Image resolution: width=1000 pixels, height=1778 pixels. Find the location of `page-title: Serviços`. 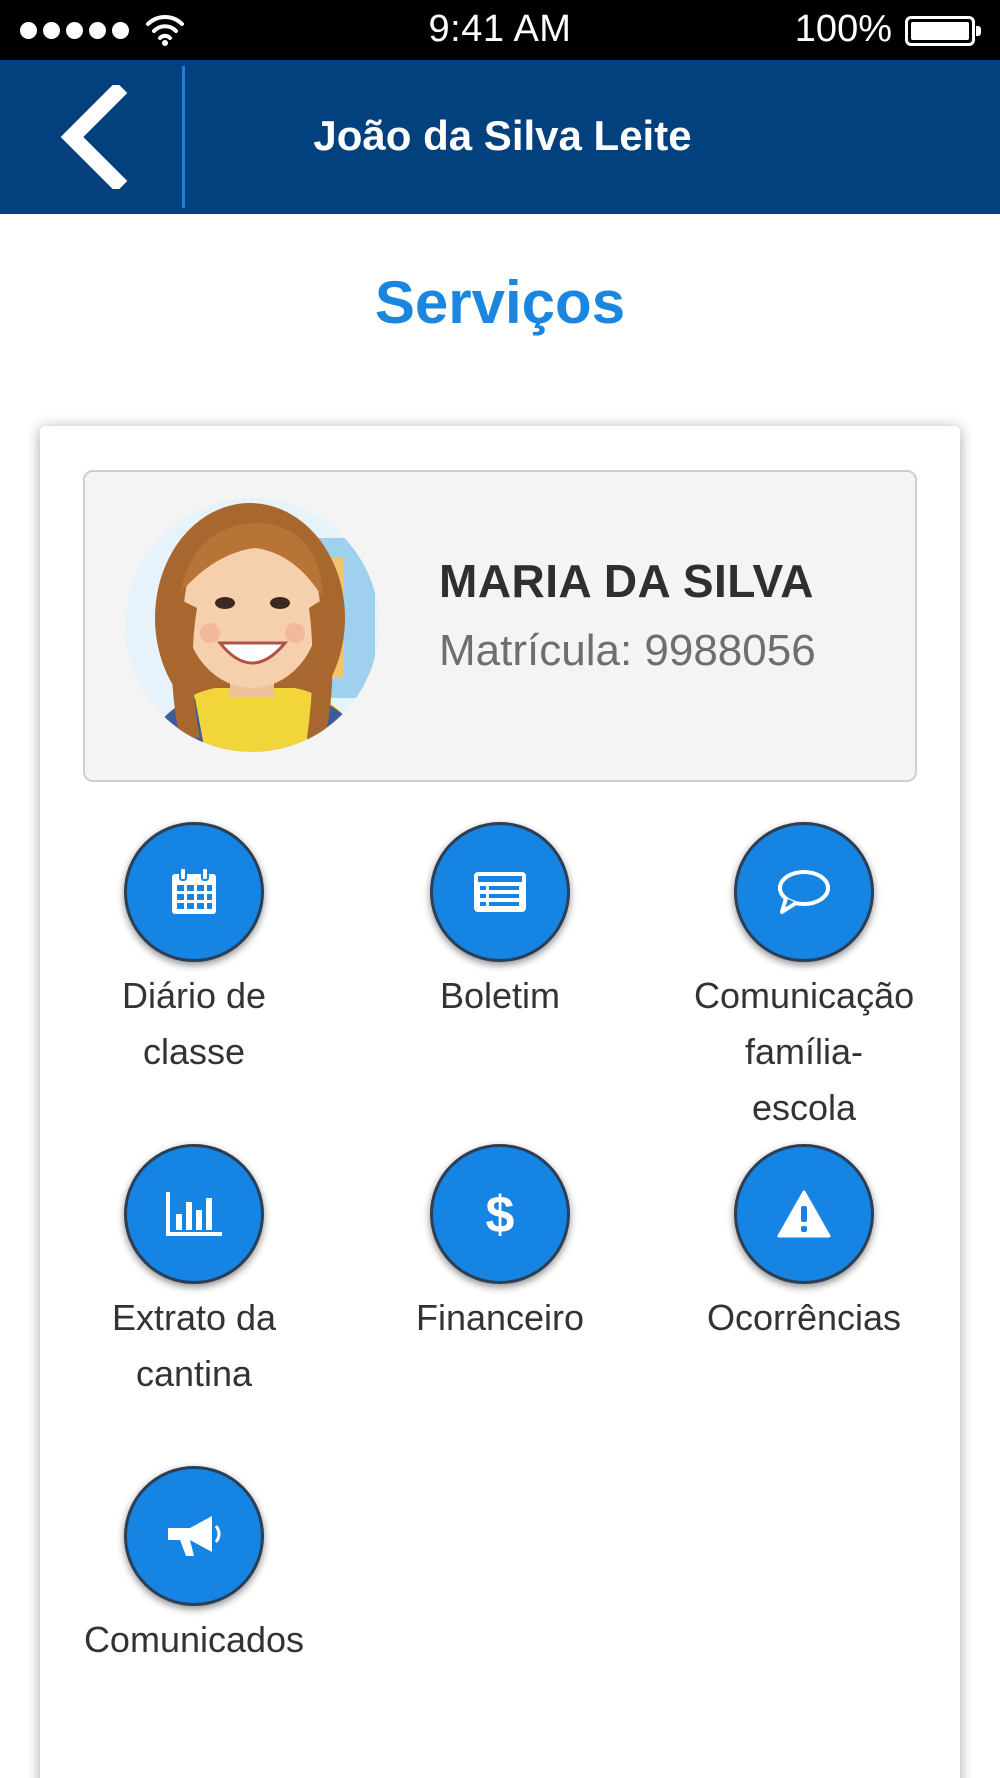

page-title: Serviços is located at coordinates (500, 302).